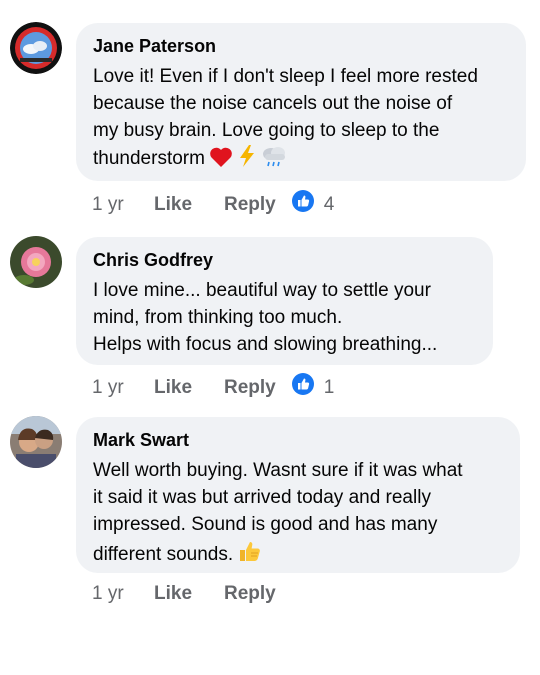 The width and height of the screenshot is (540, 675). I want to click on reaction-summary: 1, so click(313, 387).